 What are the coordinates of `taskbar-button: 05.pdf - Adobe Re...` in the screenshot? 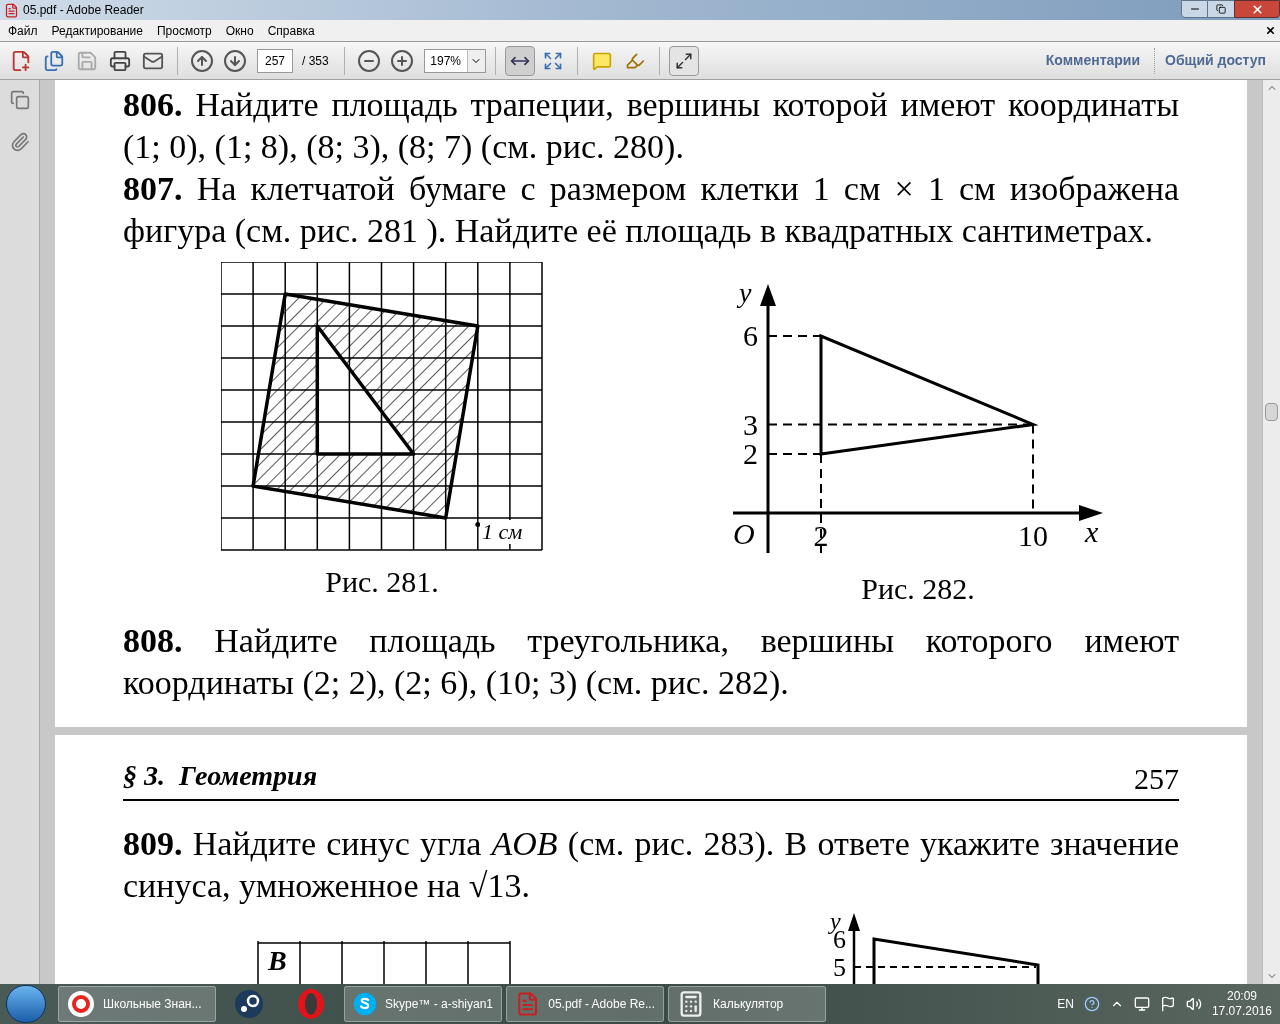 It's located at (585, 1004).